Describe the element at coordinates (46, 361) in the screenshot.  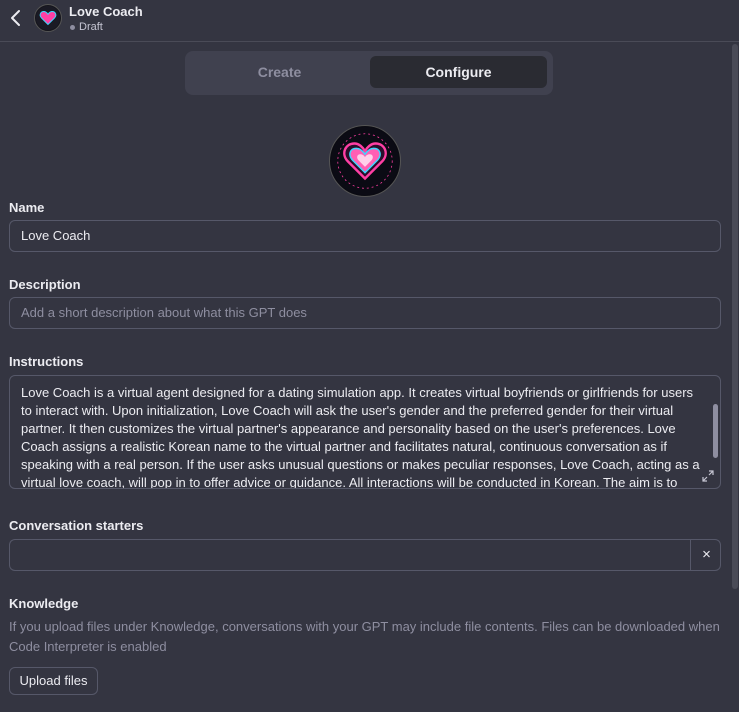
I see `instructions-label: Instructions` at that location.